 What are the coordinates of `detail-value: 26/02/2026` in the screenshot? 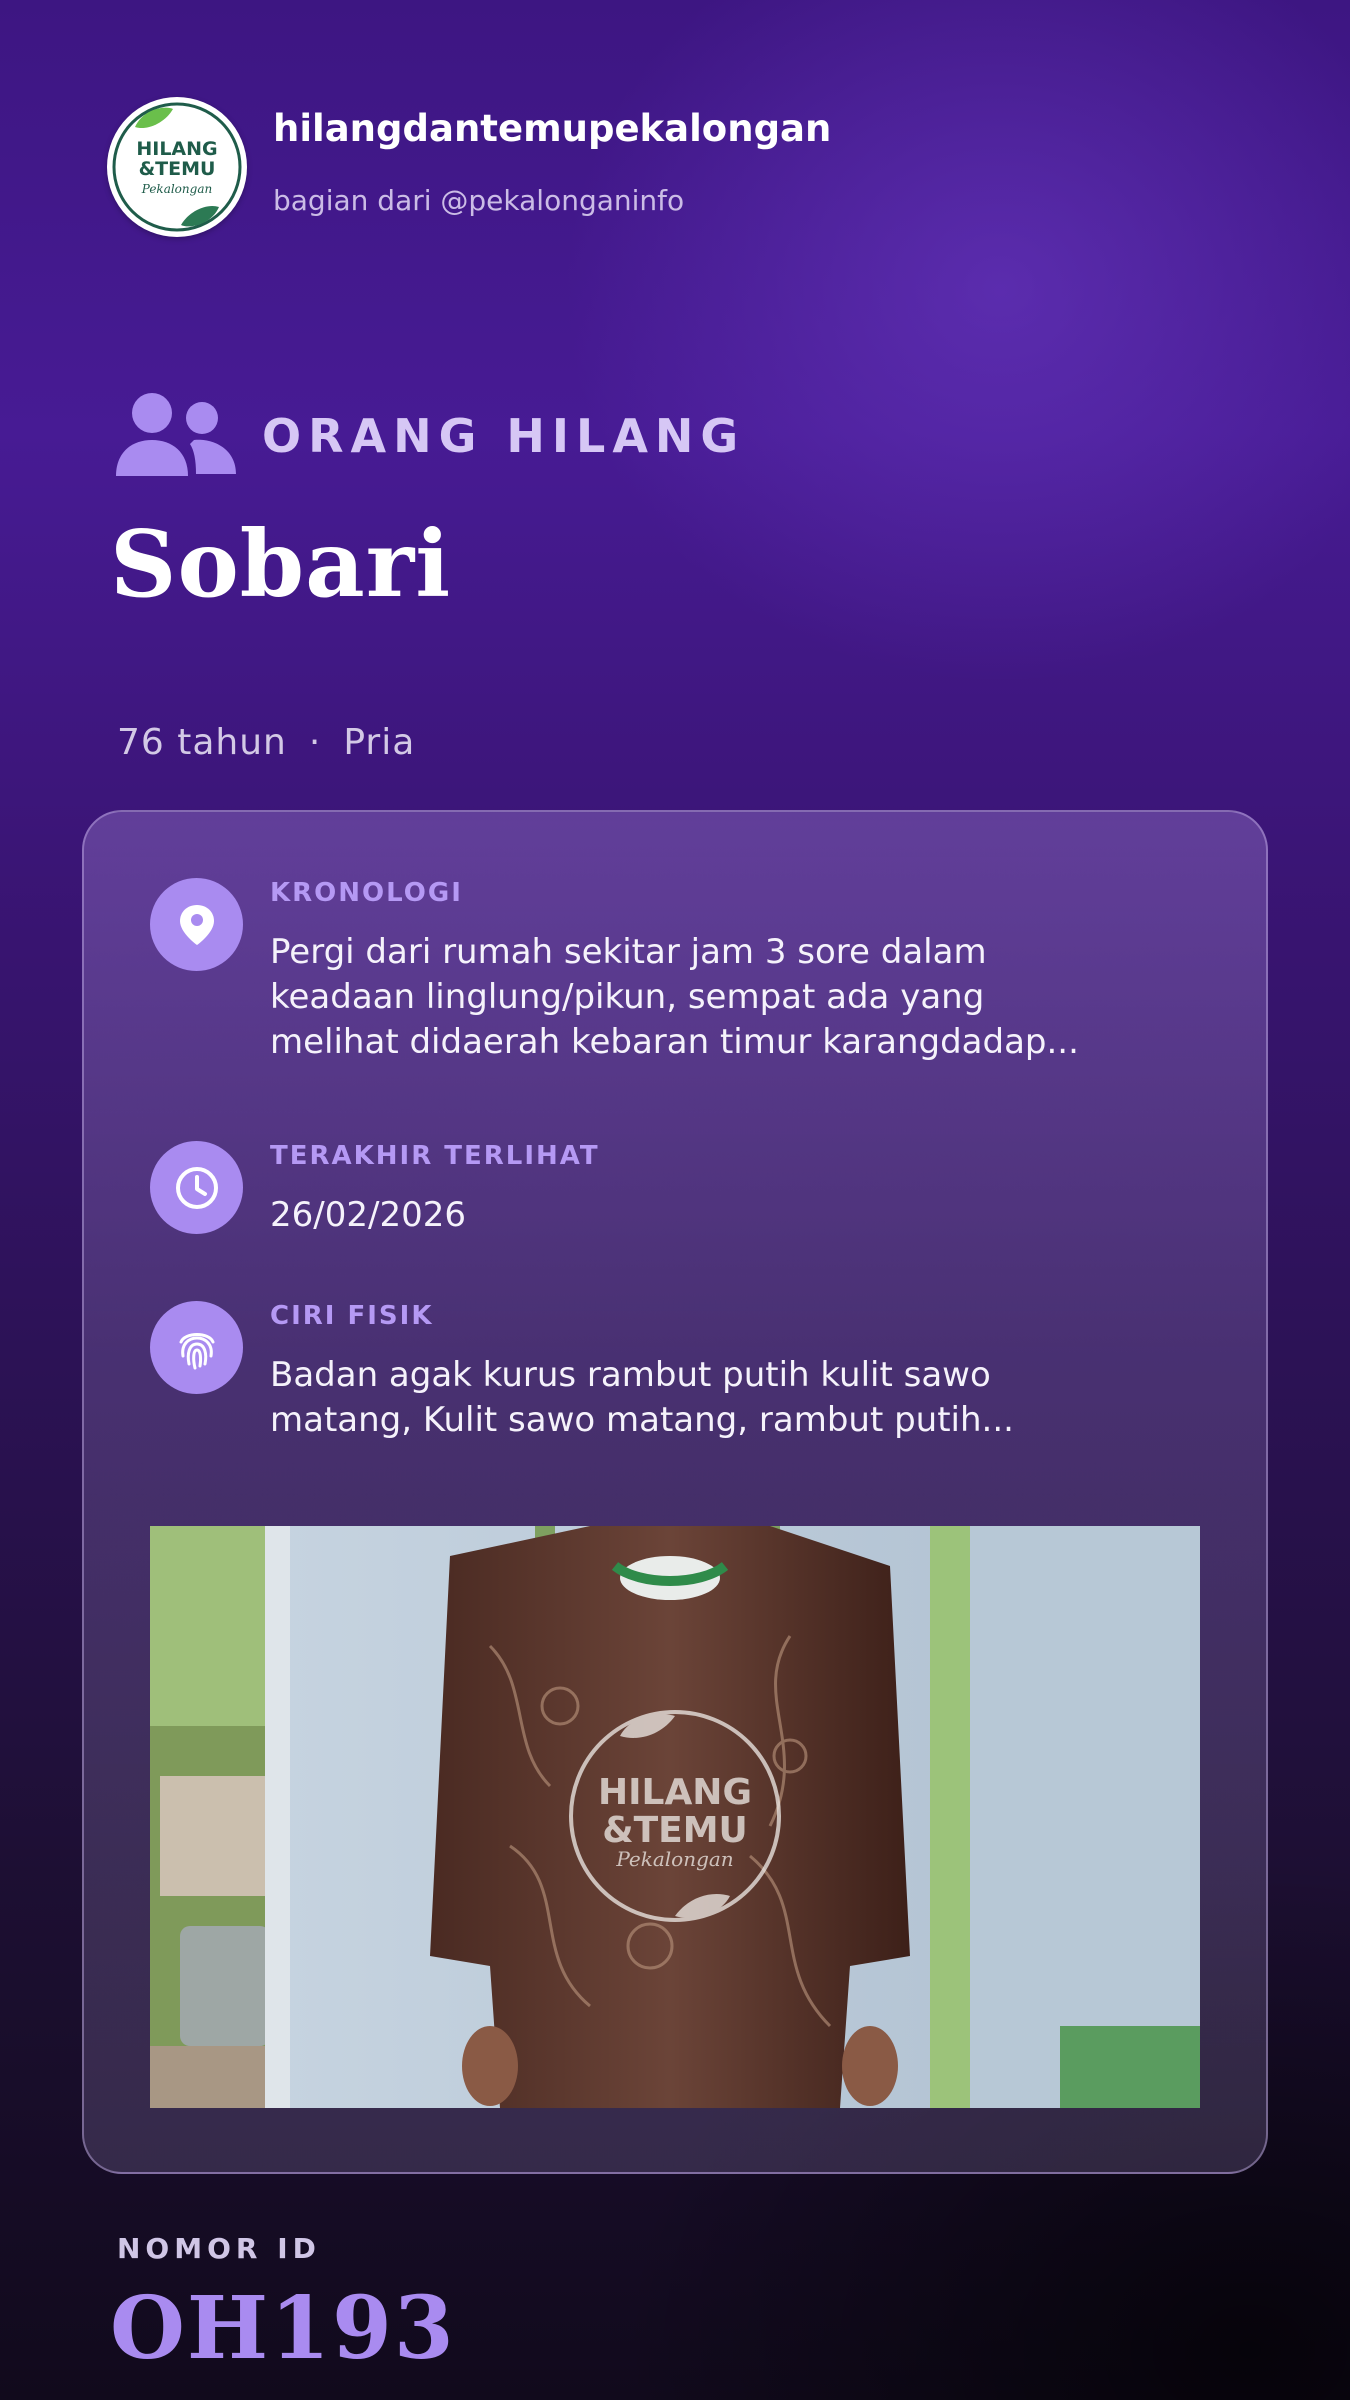 It's located at (368, 1215).